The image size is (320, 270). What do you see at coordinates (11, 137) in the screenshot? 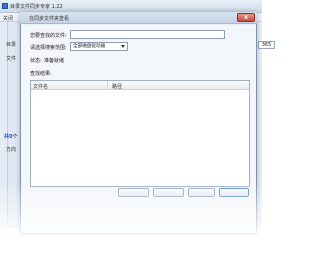
I see `main-progress-label: 共0个` at bounding box center [11, 137].